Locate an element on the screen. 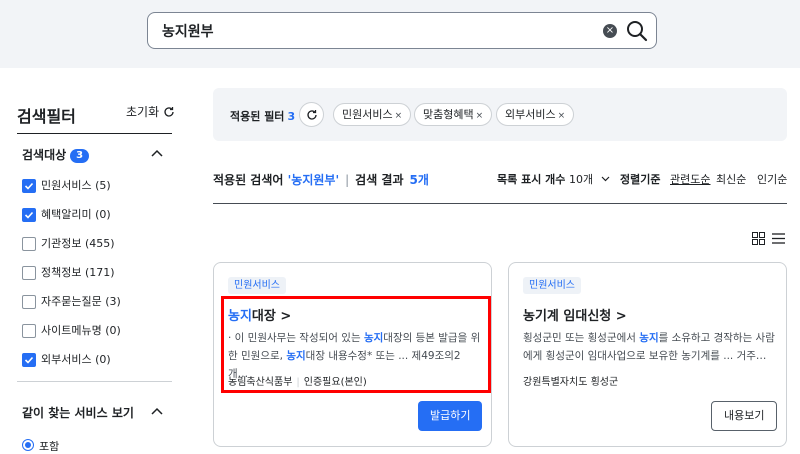 This screenshot has height=454, width=800. chip-label: 외부서비스 is located at coordinates (530, 114).